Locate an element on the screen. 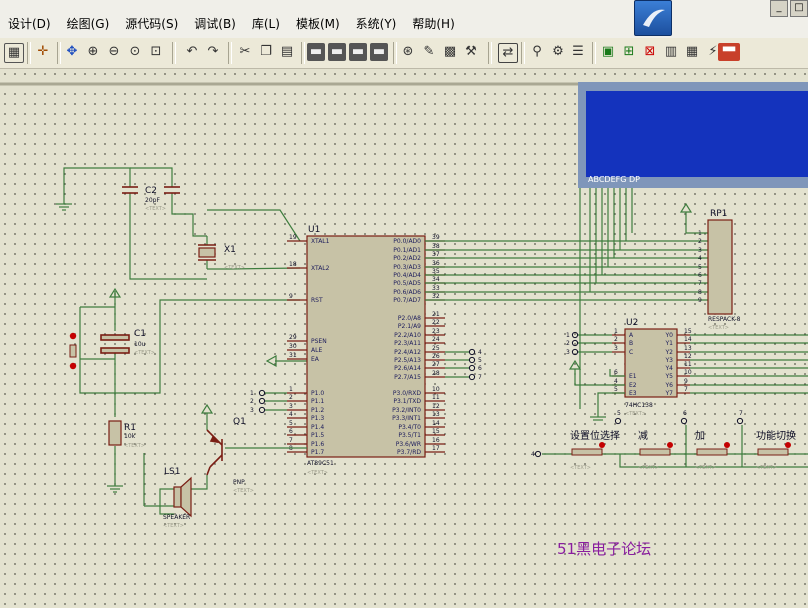  property-assignment-icon: ⚙ is located at coordinates (558, 52).